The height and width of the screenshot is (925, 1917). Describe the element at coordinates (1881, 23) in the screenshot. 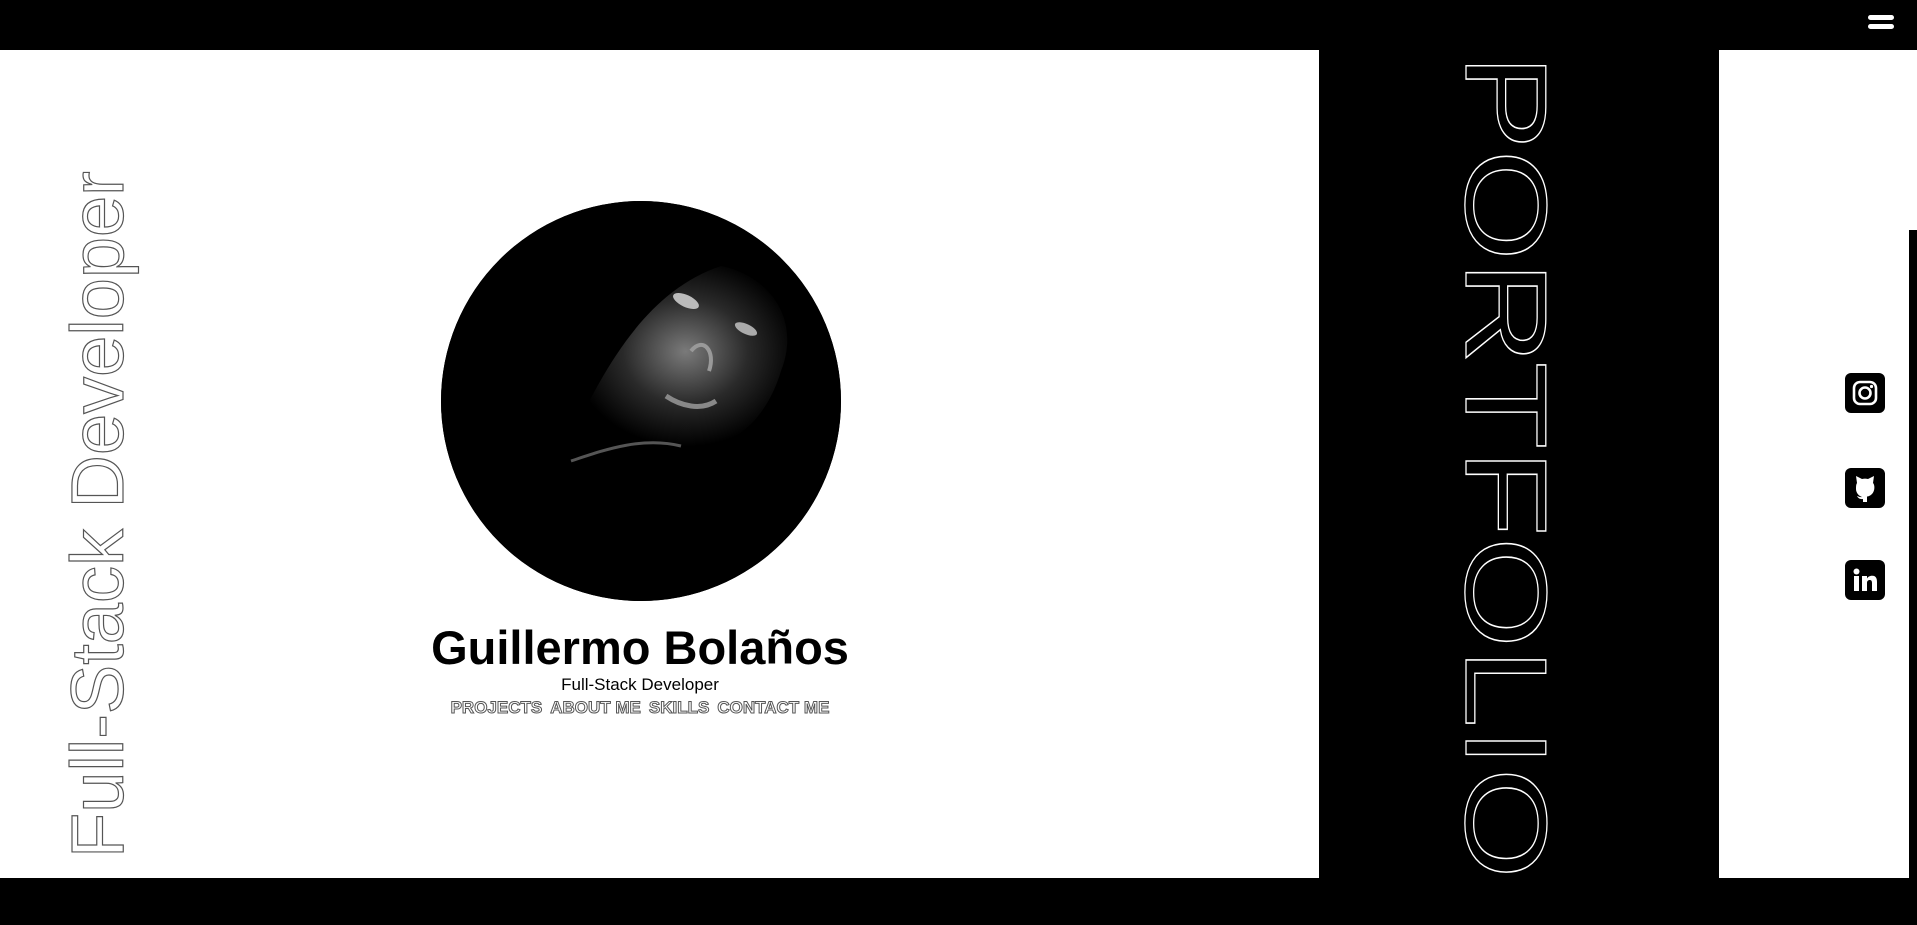

I see `menu-button` at that location.